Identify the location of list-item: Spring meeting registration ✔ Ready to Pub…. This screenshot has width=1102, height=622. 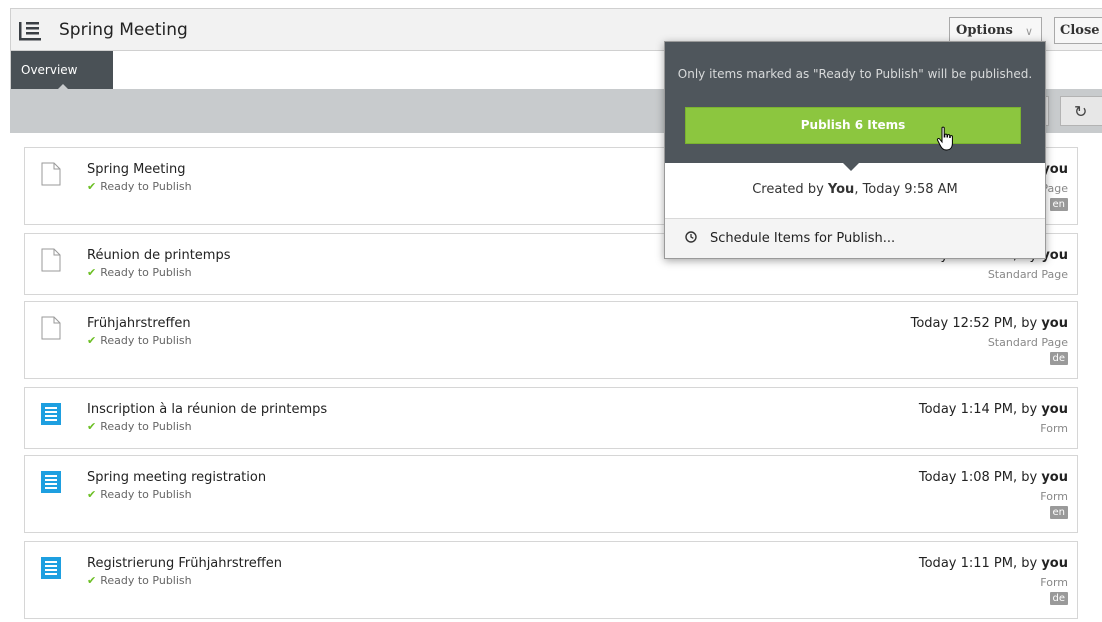
(551, 494).